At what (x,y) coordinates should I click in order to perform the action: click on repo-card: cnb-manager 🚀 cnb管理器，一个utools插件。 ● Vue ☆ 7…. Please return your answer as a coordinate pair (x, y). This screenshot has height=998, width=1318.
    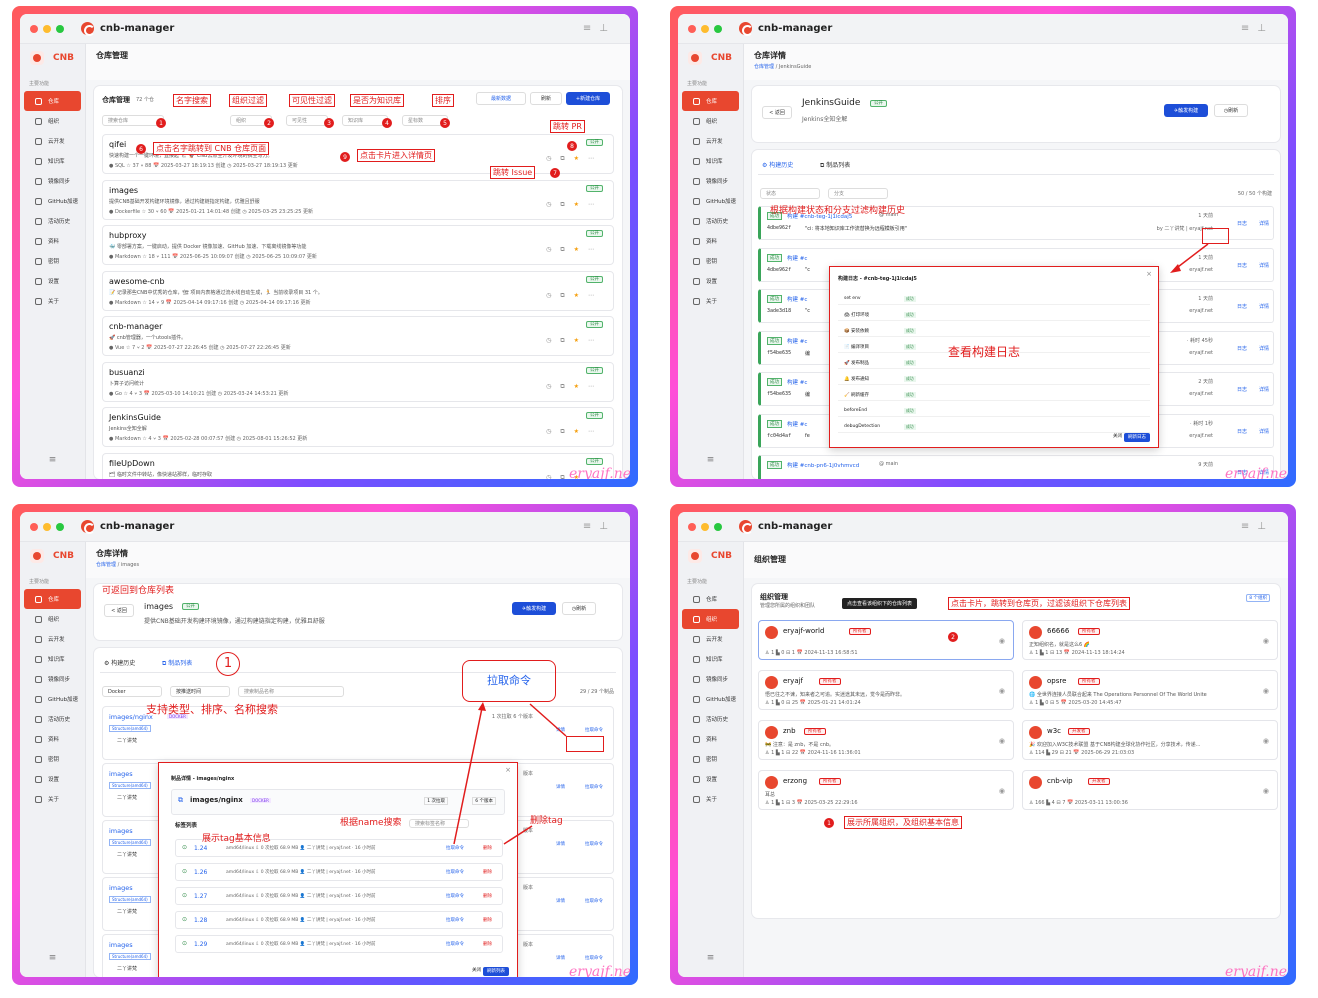
    Looking at the image, I should click on (358, 336).